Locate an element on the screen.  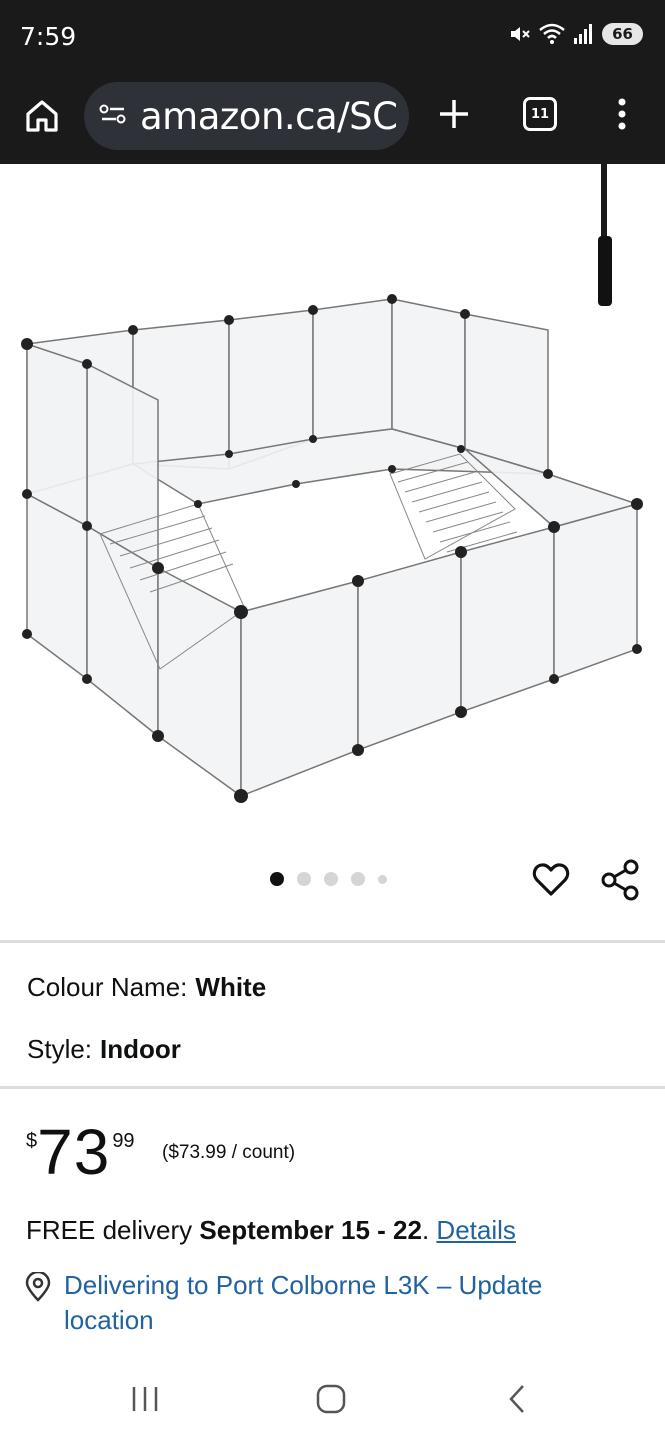
url-bar: amazon.ca/SC is located at coordinates (246, 116).